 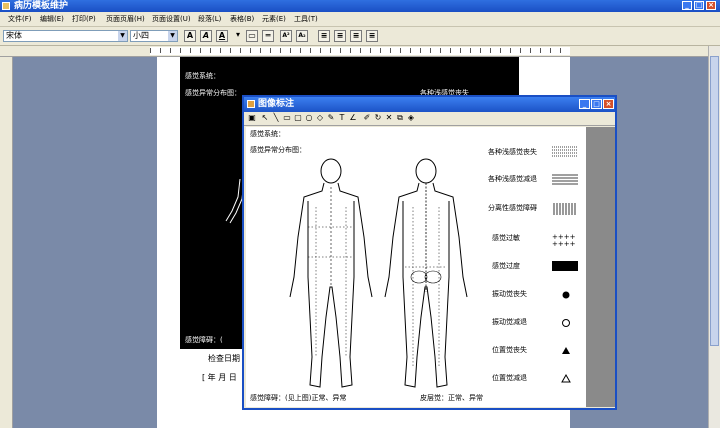 I want to click on menu-header: 页面页眉(H), so click(x=125, y=19).